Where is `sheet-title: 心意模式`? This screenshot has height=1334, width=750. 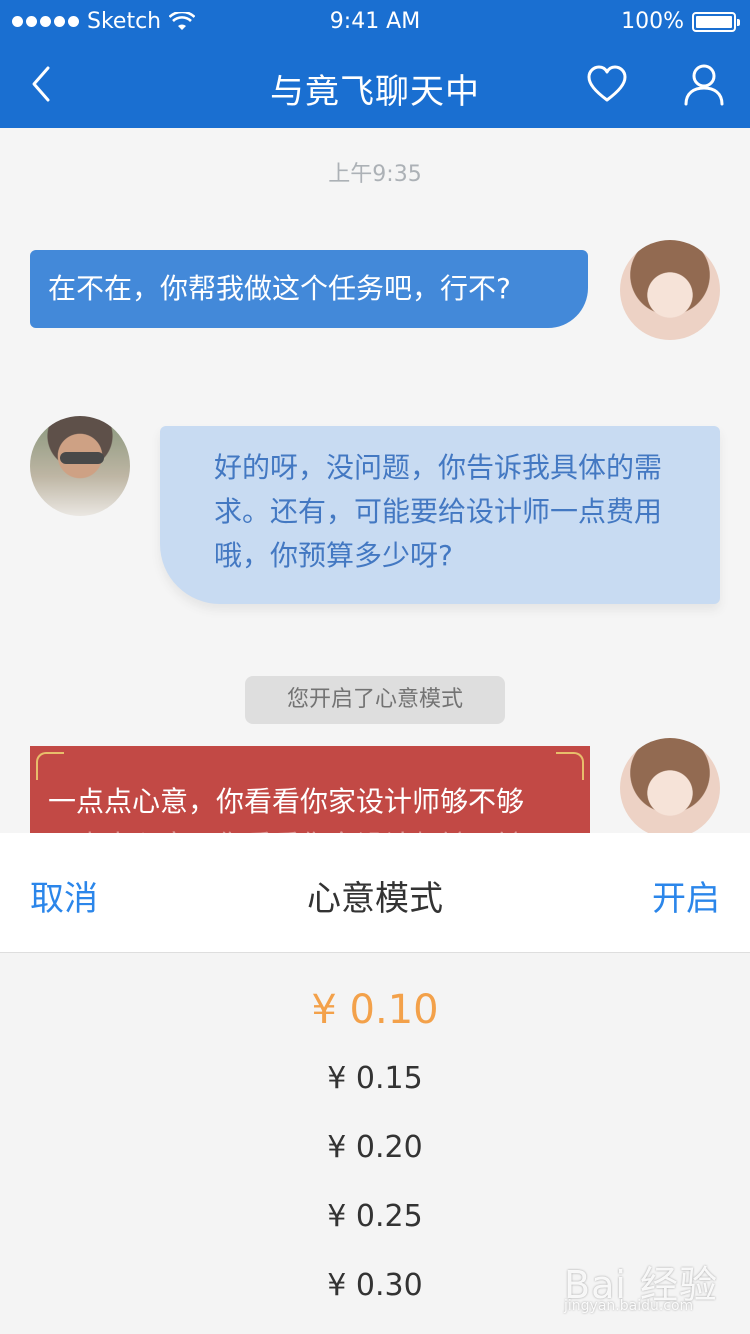
sheet-title: 心意模式 is located at coordinates (375, 899).